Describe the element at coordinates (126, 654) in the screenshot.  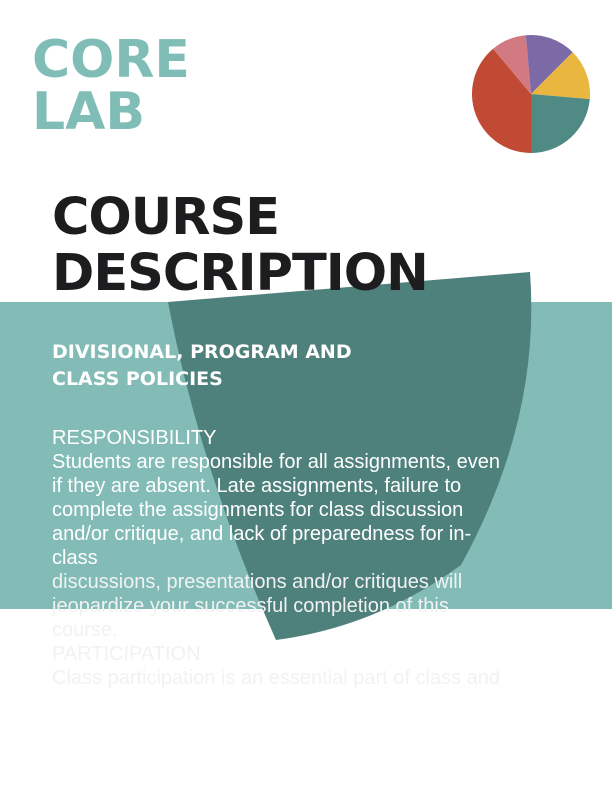
I see `participation-heading: PARTICIPATION` at that location.